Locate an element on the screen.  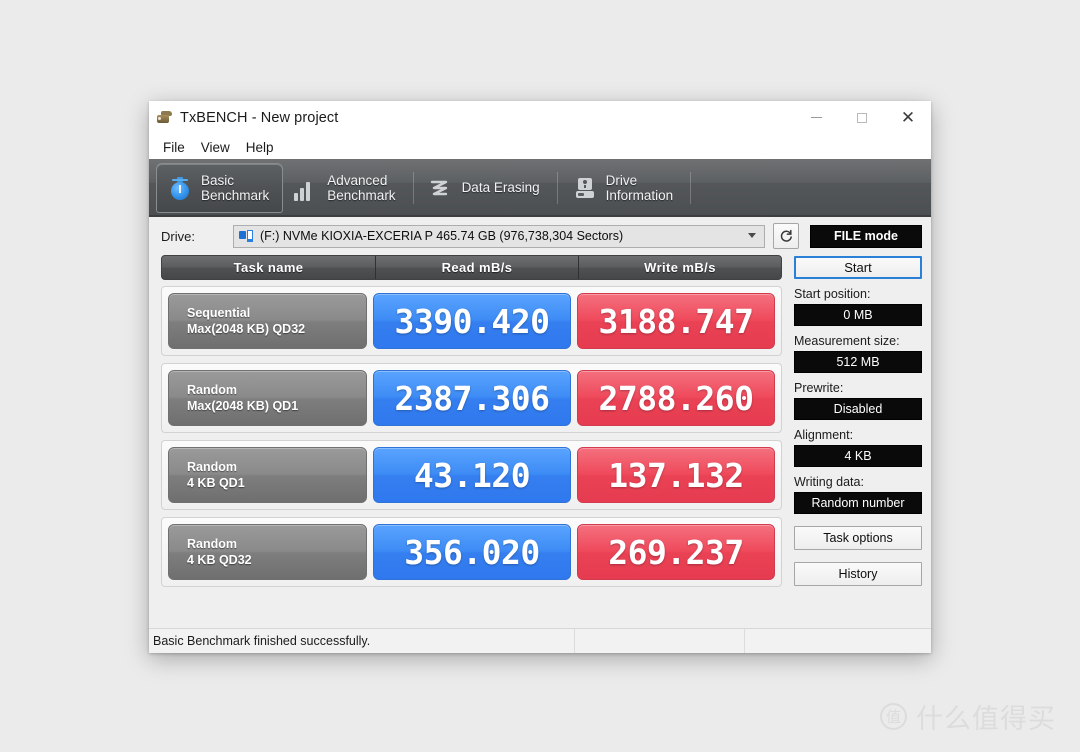
refresh-icon is located at coordinates (786, 235).